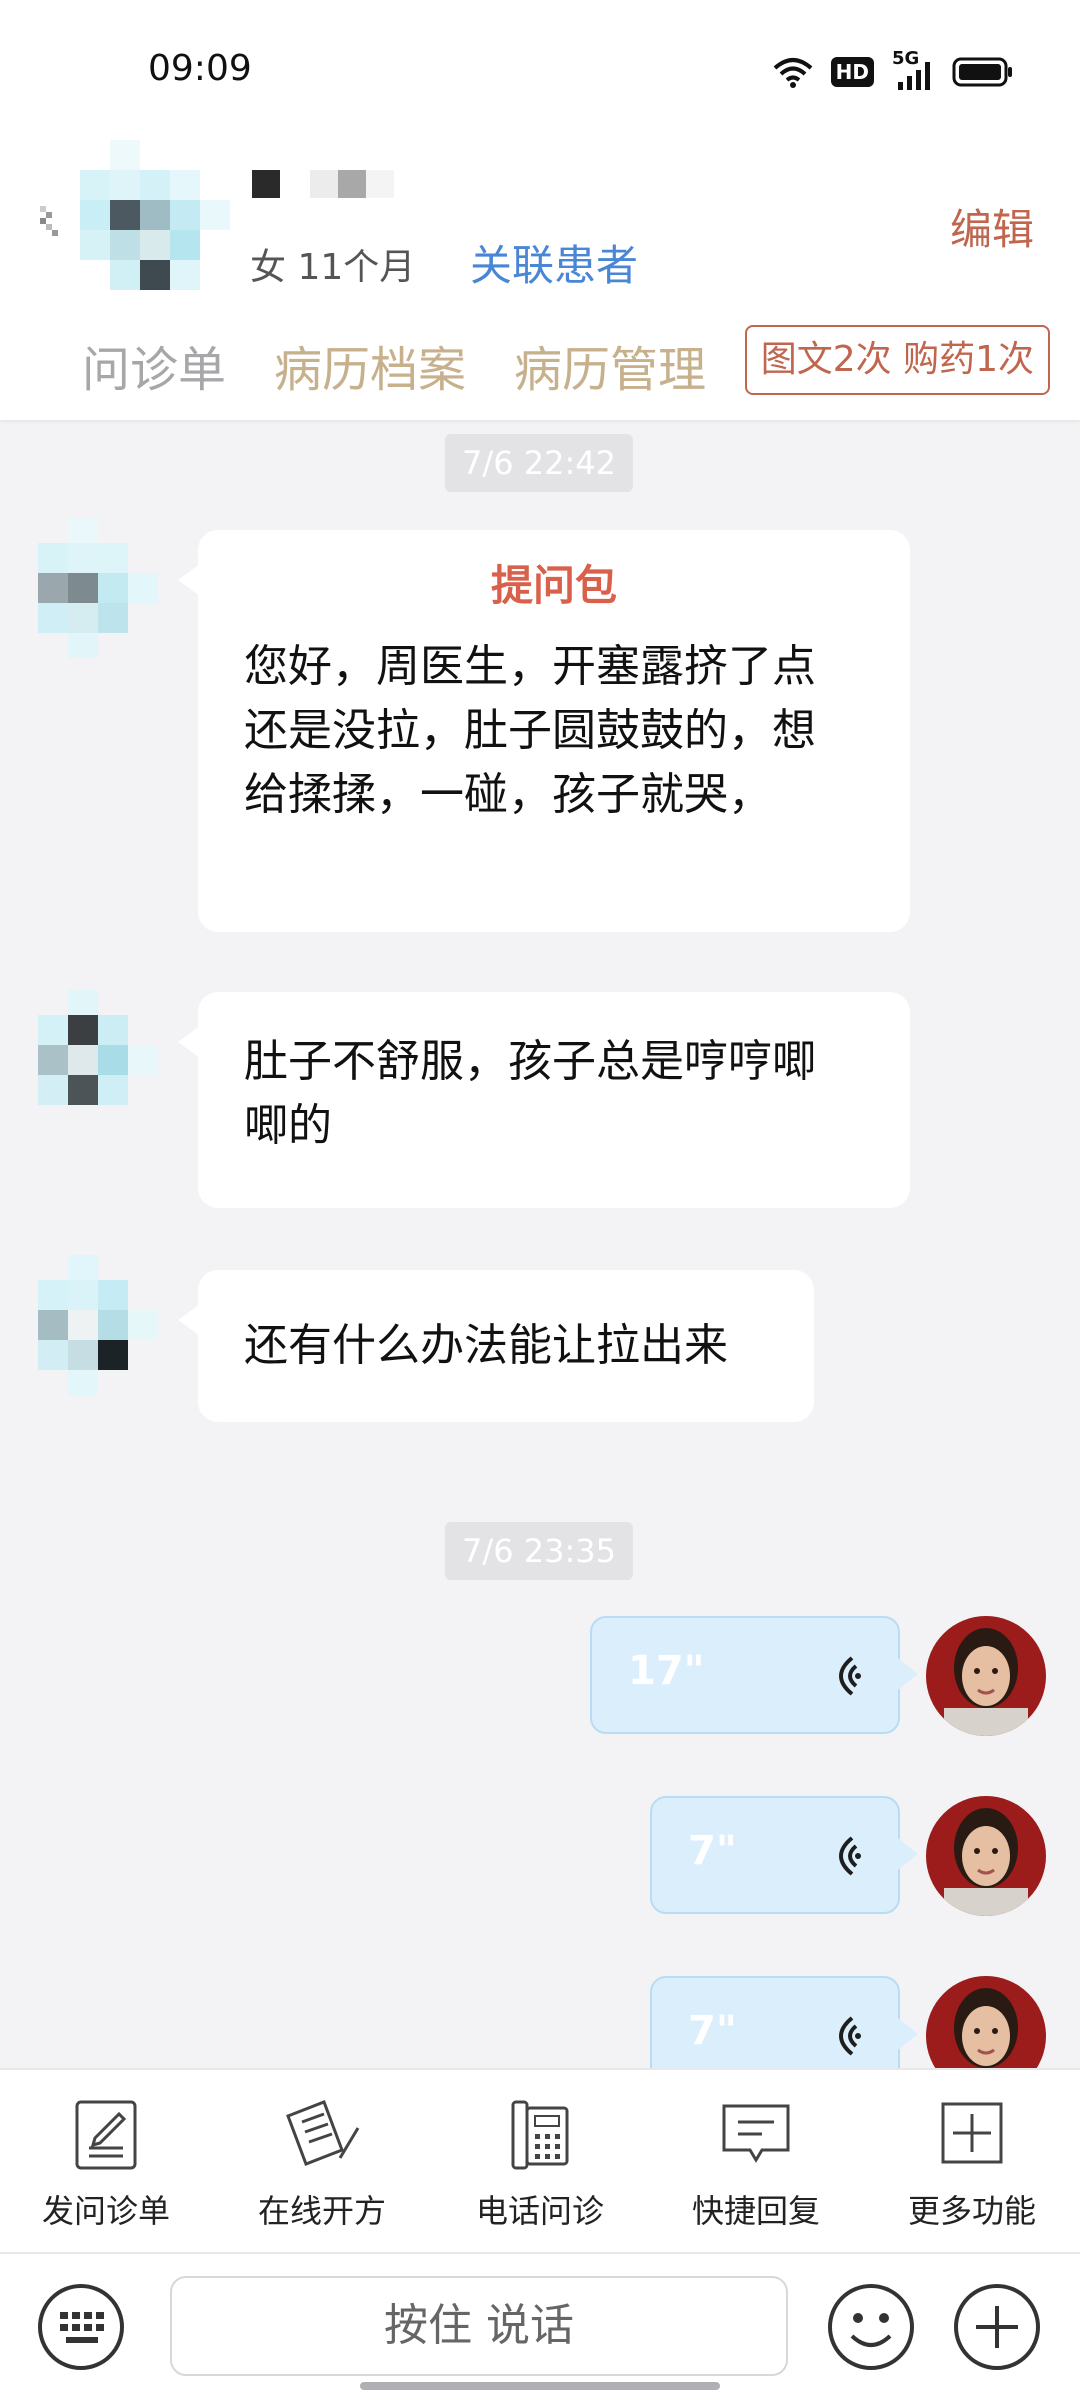 This screenshot has height=2402, width=1080. What do you see at coordinates (323, 184) in the screenshot?
I see `patient-name-blurred` at bounding box center [323, 184].